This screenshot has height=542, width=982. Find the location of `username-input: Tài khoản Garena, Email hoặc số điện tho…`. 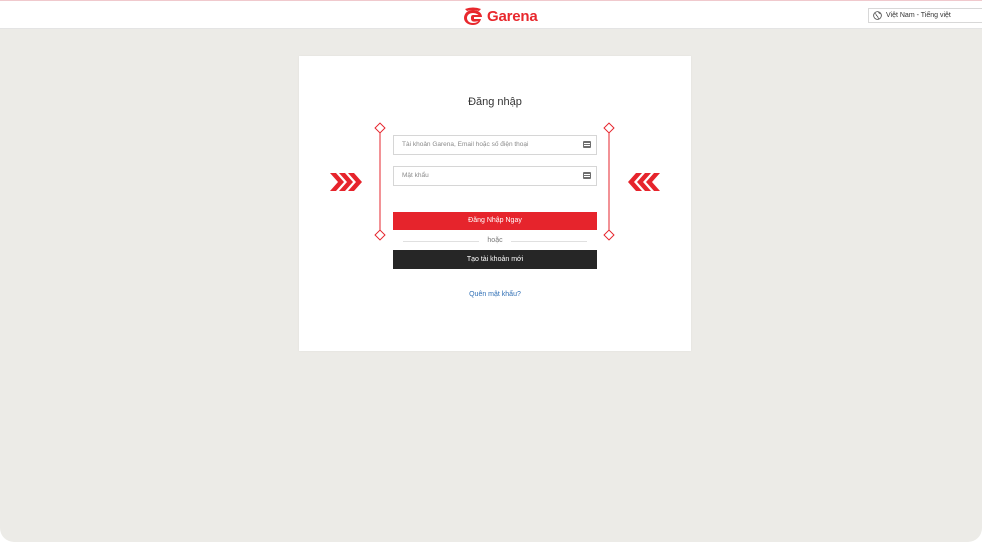

username-input: Tài khoản Garena, Email hoặc số điện tho… is located at coordinates (495, 145).